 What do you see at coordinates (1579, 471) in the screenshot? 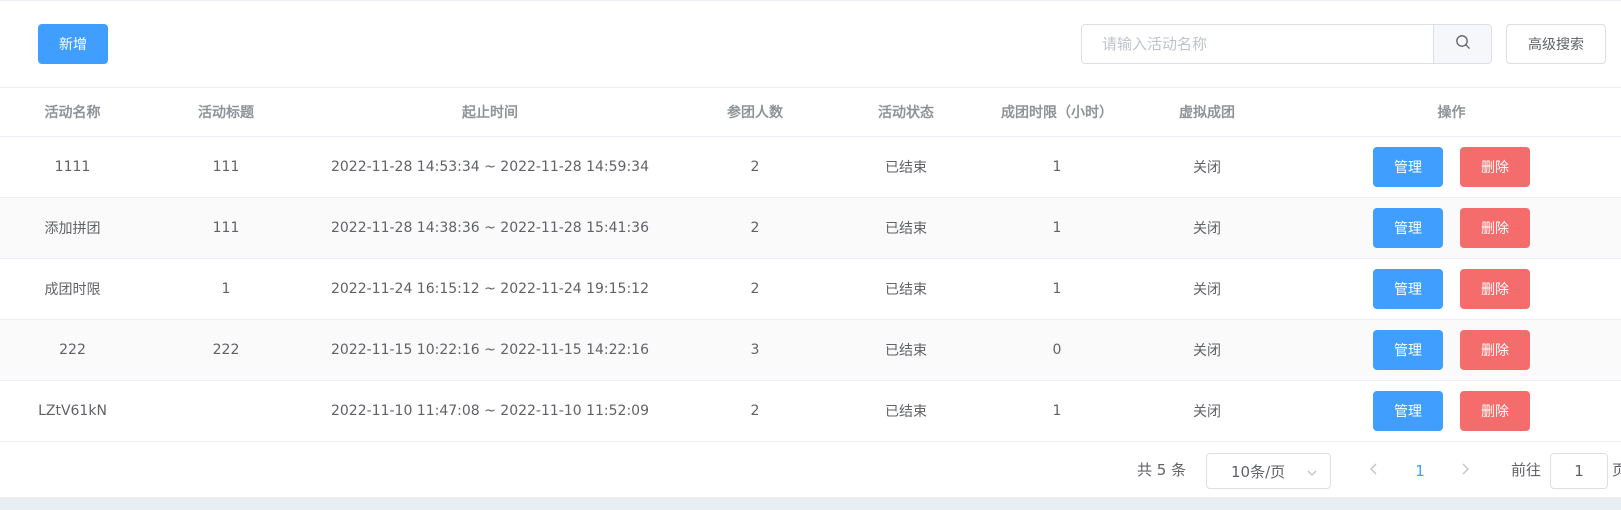
I see `goto-page-input` at bounding box center [1579, 471].